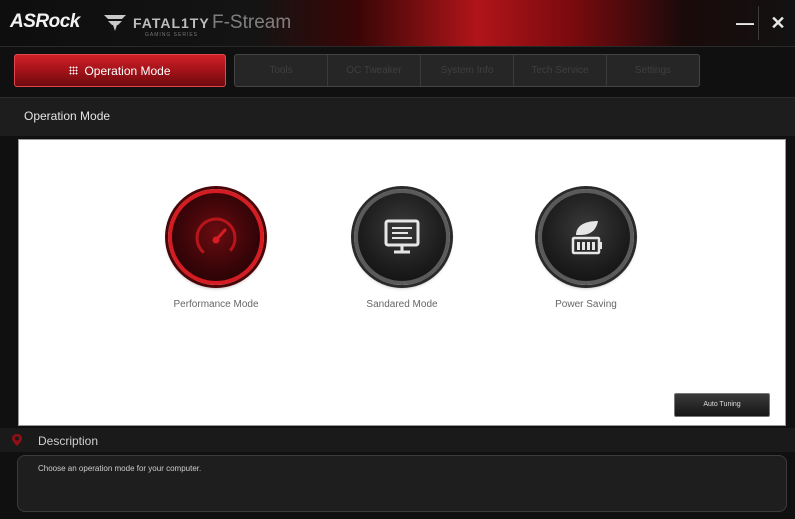 The height and width of the screenshot is (519, 795). Describe the element at coordinates (17, 440) in the screenshot. I see `description-pin-icon` at that location.